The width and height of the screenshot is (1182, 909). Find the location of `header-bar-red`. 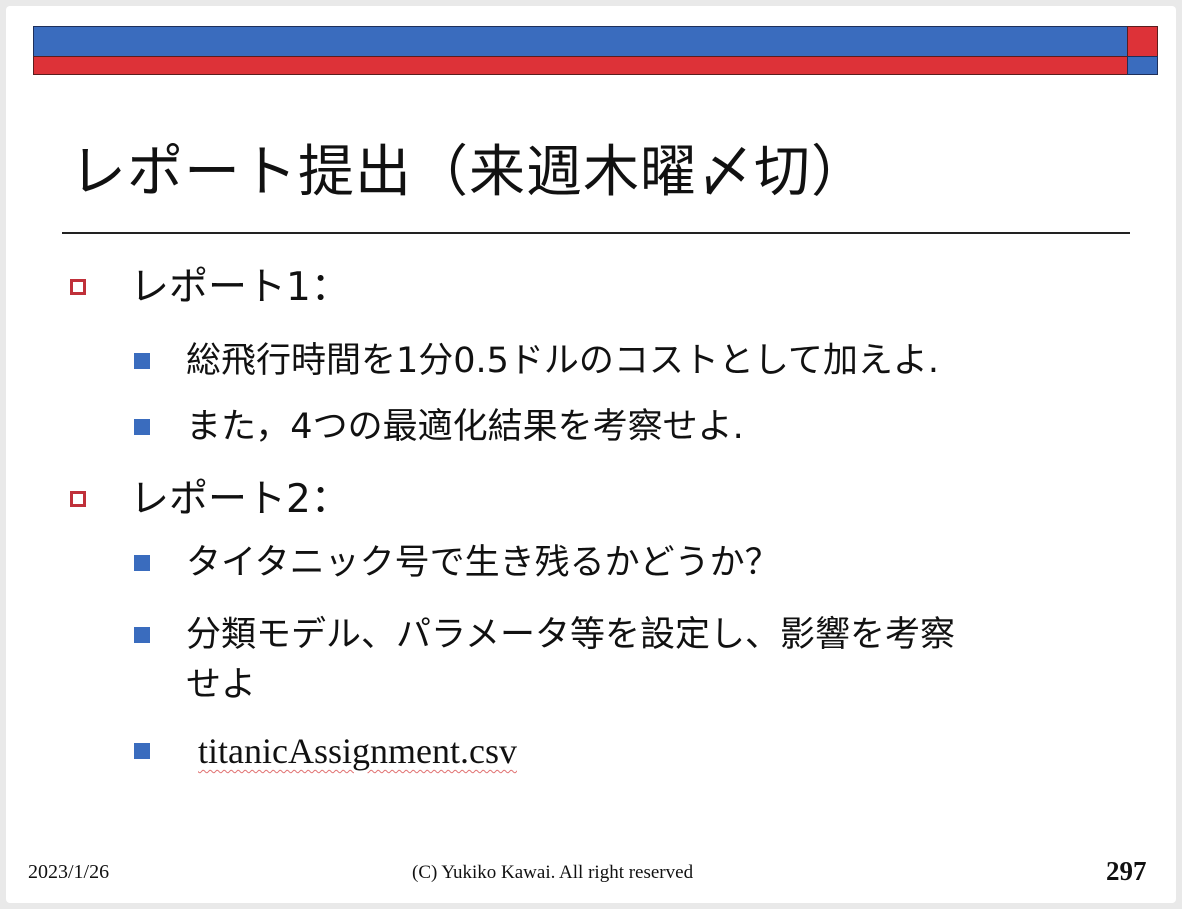

header-bar-red is located at coordinates (581, 65).